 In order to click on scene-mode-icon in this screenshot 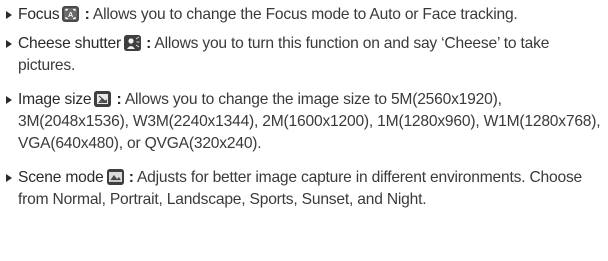, I will do `click(115, 177)`.